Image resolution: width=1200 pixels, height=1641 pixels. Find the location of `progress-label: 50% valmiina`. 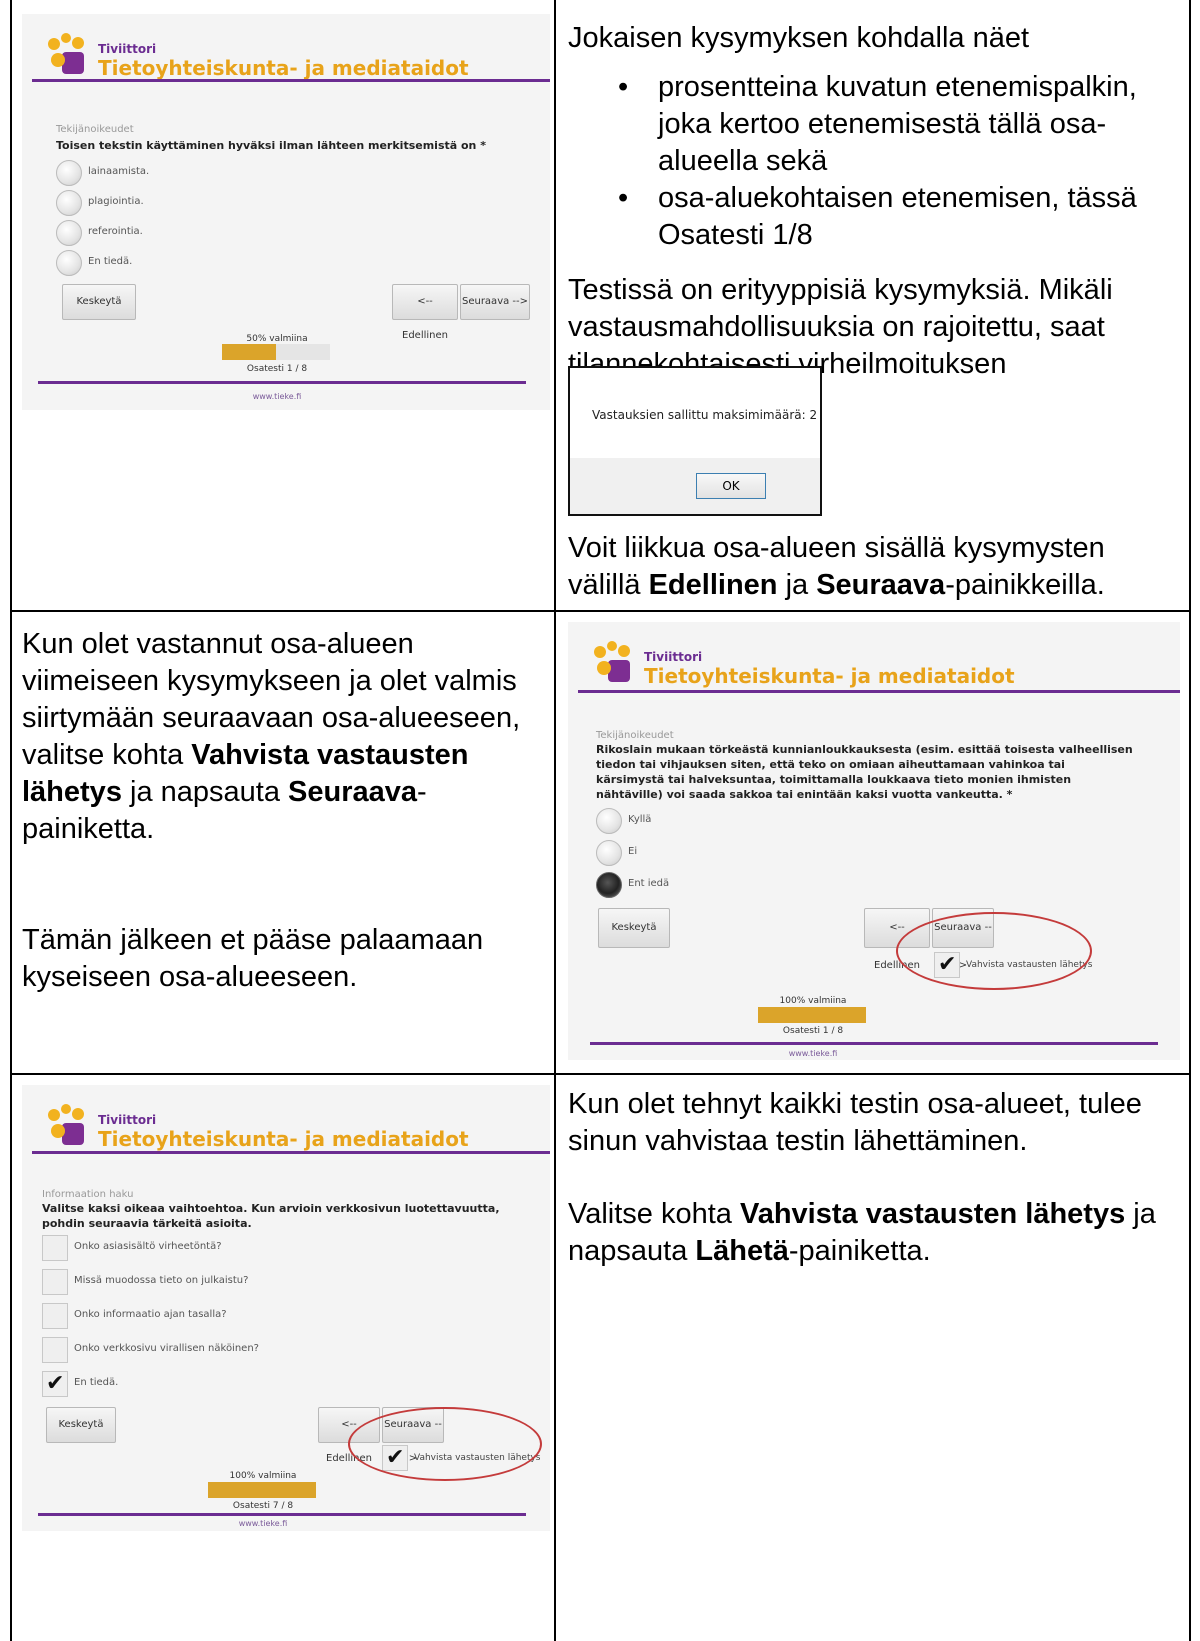

progress-label: 50% valmiina is located at coordinates (277, 339).